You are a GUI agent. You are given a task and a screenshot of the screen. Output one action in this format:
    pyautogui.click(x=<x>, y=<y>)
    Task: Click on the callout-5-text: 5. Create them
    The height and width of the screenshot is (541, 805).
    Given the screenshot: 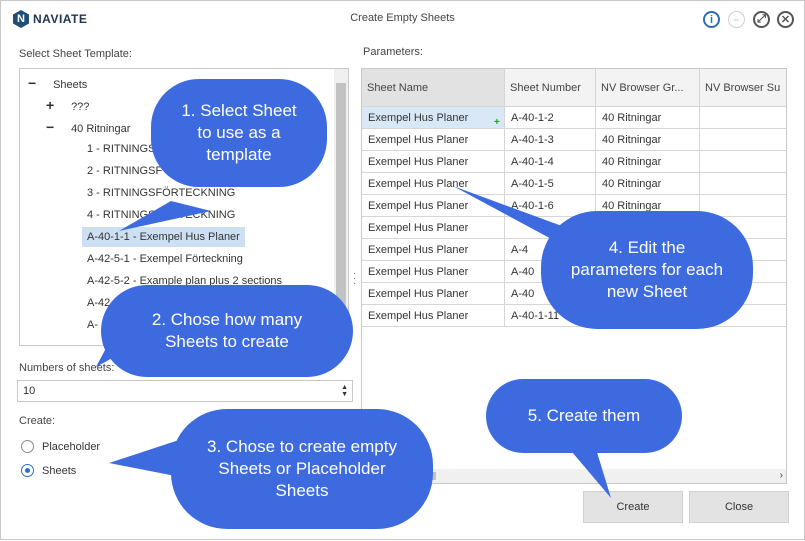 What is the action you would take?
    pyautogui.click(x=584, y=415)
    